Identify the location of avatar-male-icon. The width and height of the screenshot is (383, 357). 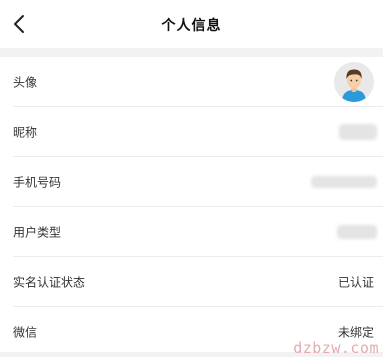
(354, 81).